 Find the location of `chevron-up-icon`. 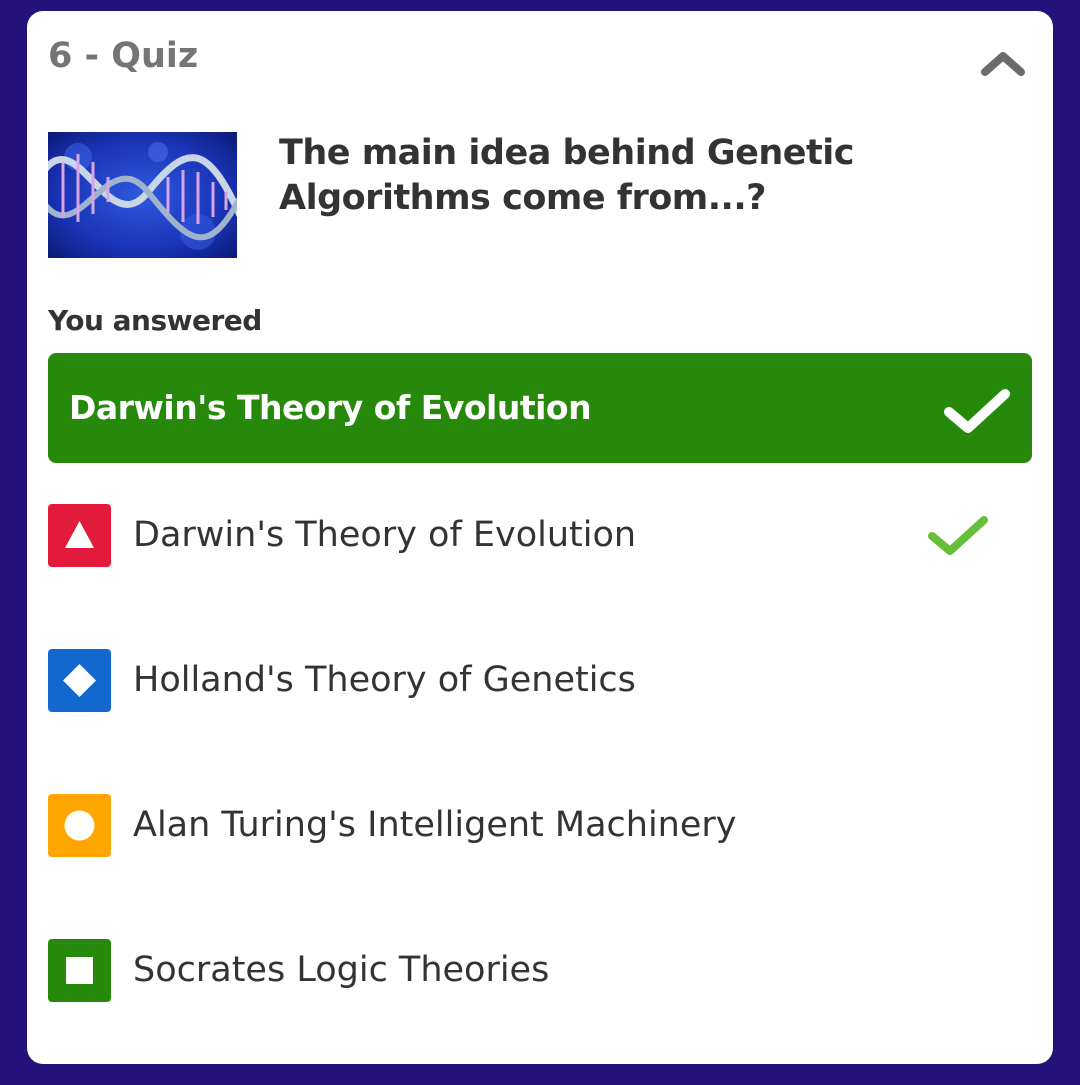

chevron-up-icon is located at coordinates (1003, 64).